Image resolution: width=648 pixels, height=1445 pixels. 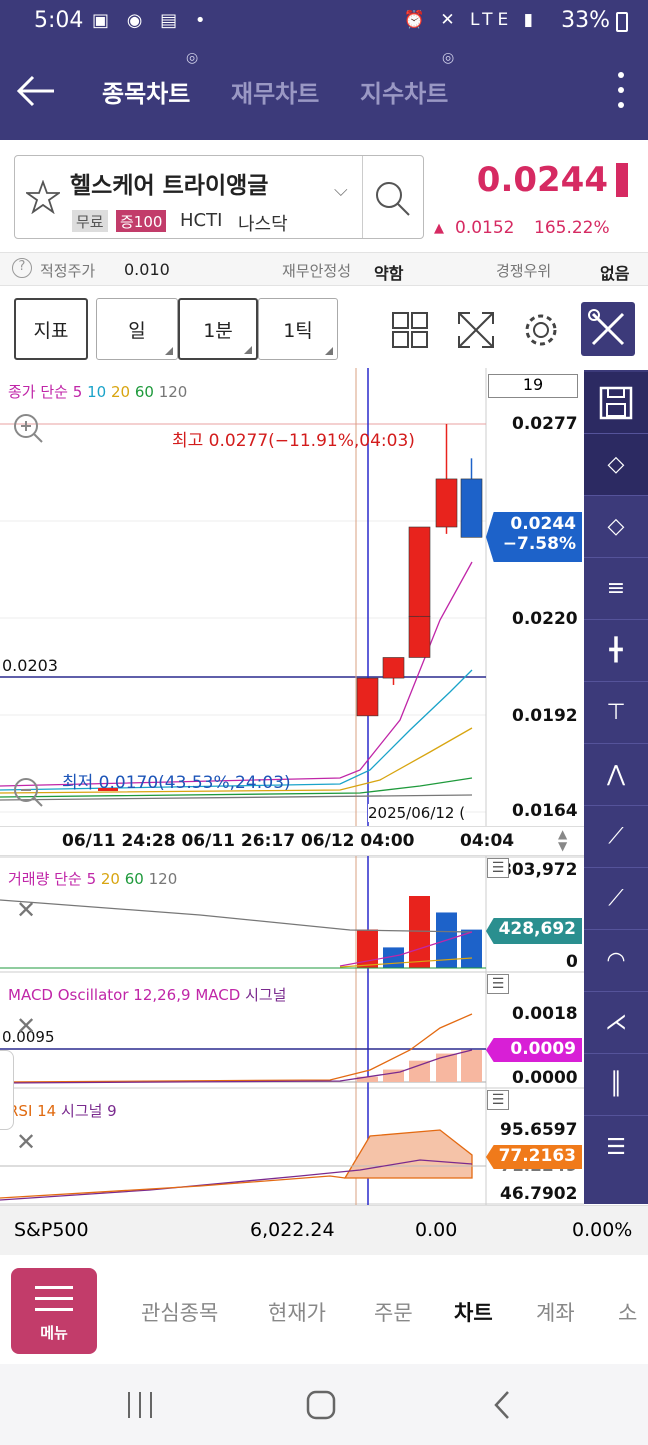 What do you see at coordinates (110, 879) in the screenshot?
I see `vol-ma20-label: 20` at bounding box center [110, 879].